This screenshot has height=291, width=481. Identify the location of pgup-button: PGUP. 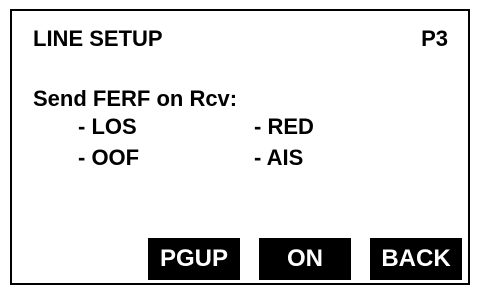
(194, 259).